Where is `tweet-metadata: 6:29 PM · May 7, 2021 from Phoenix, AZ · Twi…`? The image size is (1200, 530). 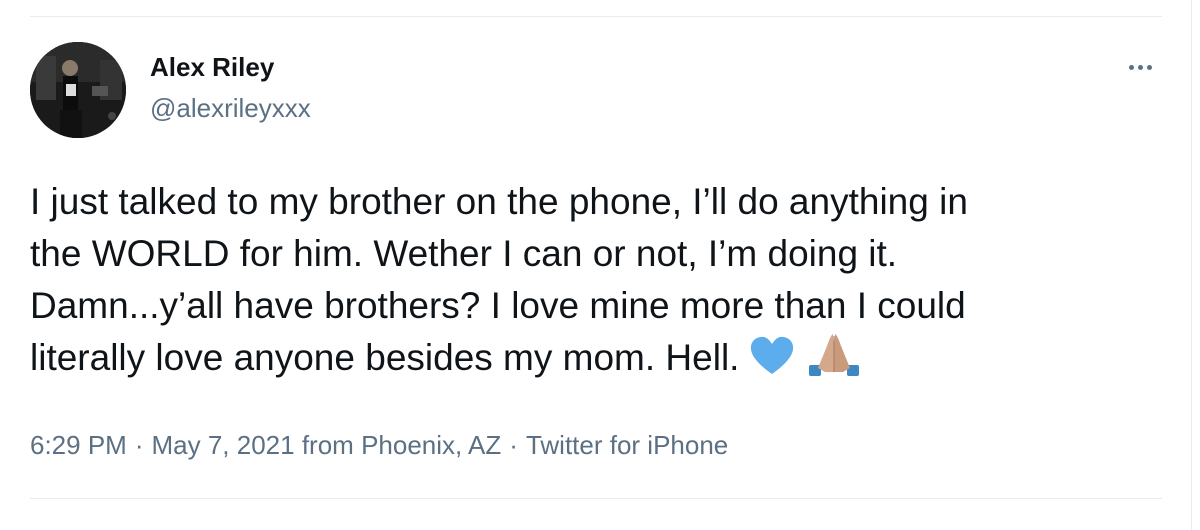 tweet-metadata: 6:29 PM · May 7, 2021 from Phoenix, AZ · Twi… is located at coordinates (379, 445).